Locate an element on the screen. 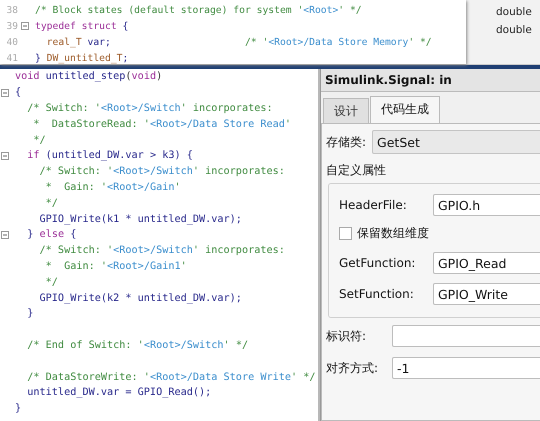  input-field: GPIO_Write is located at coordinates (486, 294).